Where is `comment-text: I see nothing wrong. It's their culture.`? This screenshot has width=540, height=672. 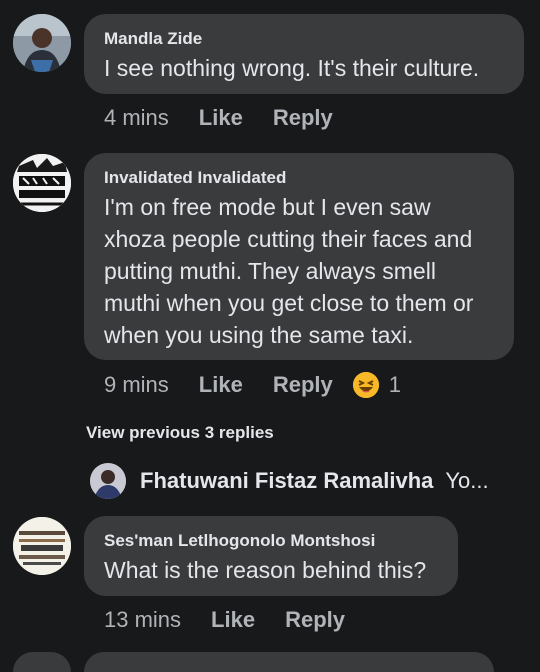
comment-text: I see nothing wrong. It's their culture. is located at coordinates (292, 68).